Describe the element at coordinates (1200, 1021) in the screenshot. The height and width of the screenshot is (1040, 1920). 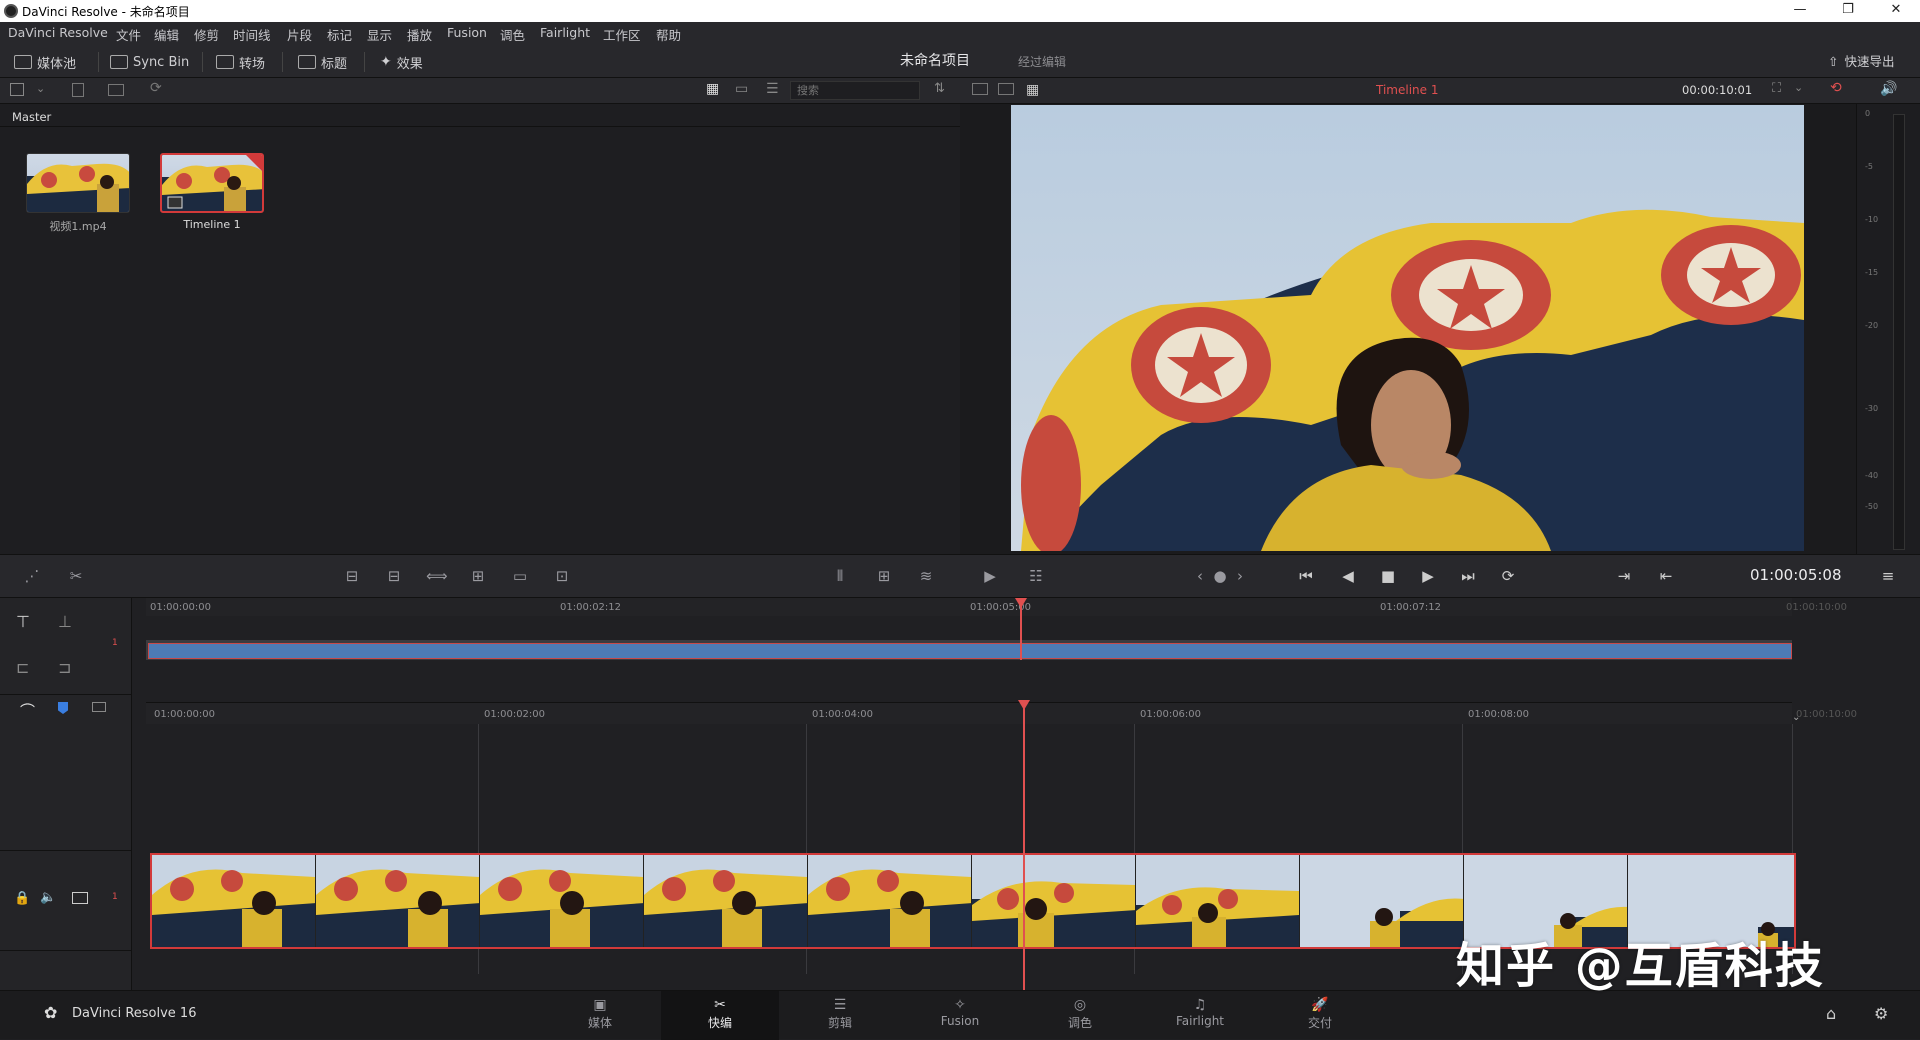
I see `page-tab-label: Fairlight` at that location.